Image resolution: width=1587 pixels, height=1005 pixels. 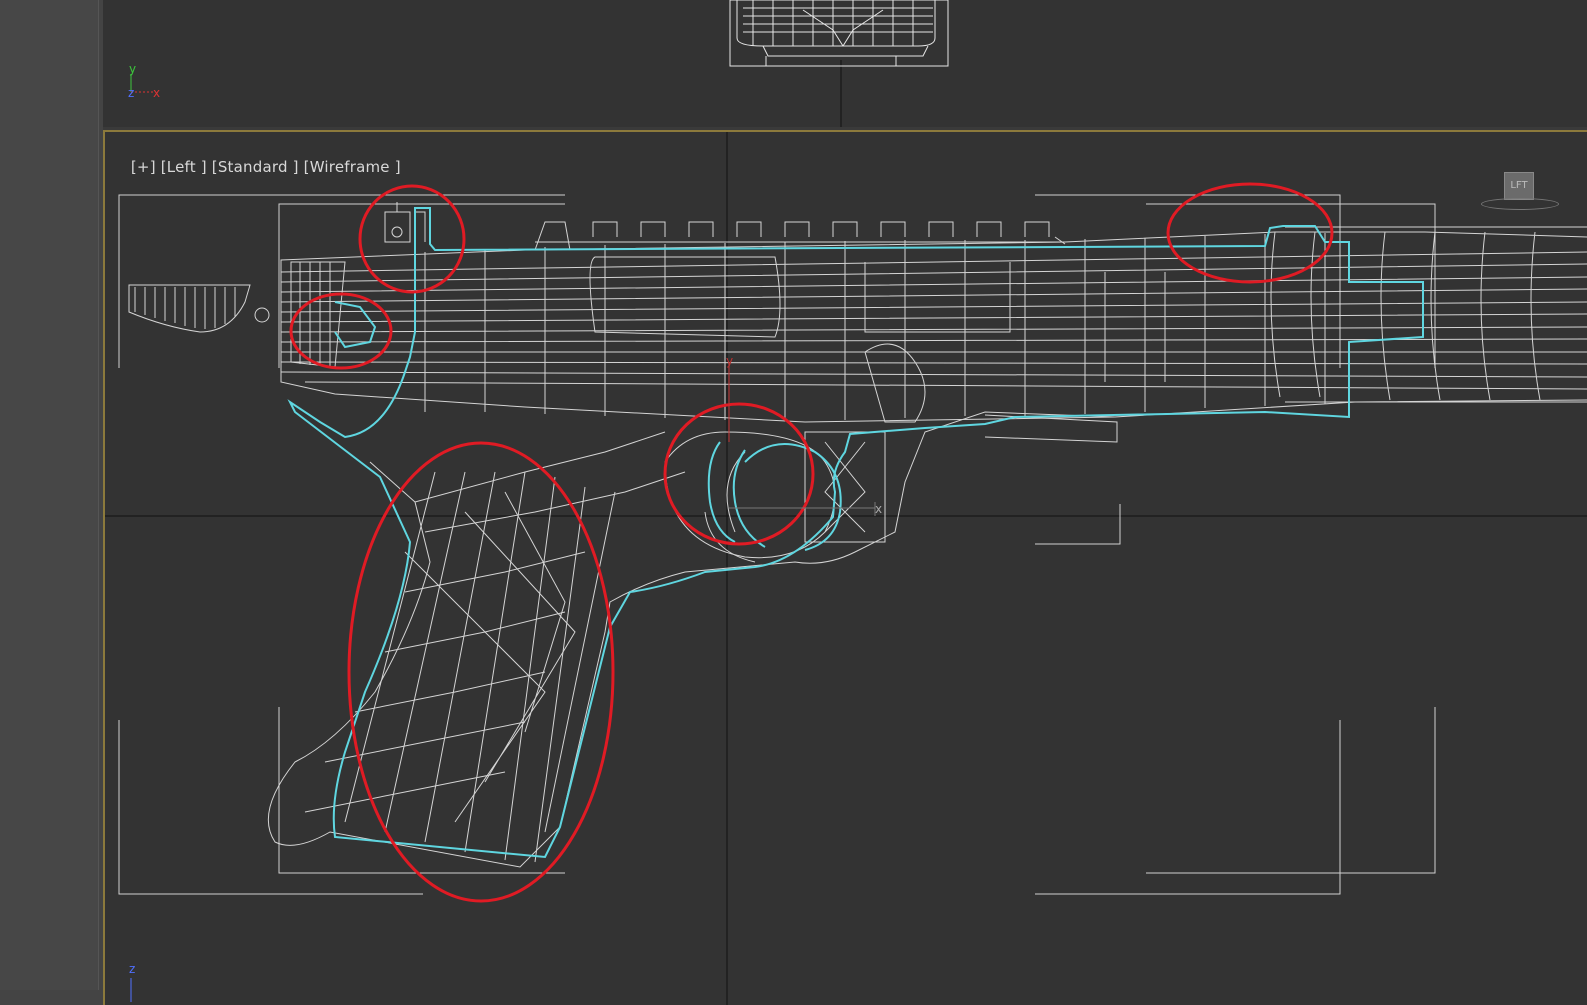 I want to click on axis-tripod-icon: y z x, so click(x=150, y=87).